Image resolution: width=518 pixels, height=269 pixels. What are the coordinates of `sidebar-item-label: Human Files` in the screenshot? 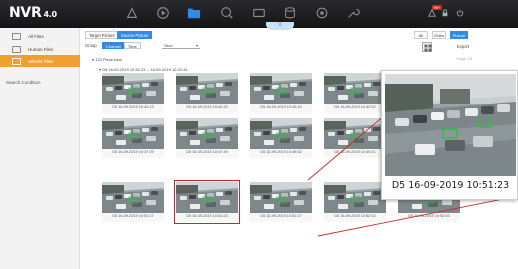 It's located at (41, 49).